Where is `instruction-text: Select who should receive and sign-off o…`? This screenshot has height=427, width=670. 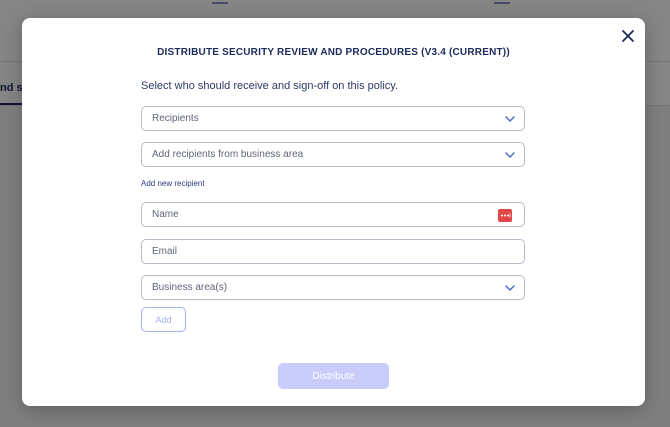 instruction-text: Select who should receive and sign-off o… is located at coordinates (270, 86).